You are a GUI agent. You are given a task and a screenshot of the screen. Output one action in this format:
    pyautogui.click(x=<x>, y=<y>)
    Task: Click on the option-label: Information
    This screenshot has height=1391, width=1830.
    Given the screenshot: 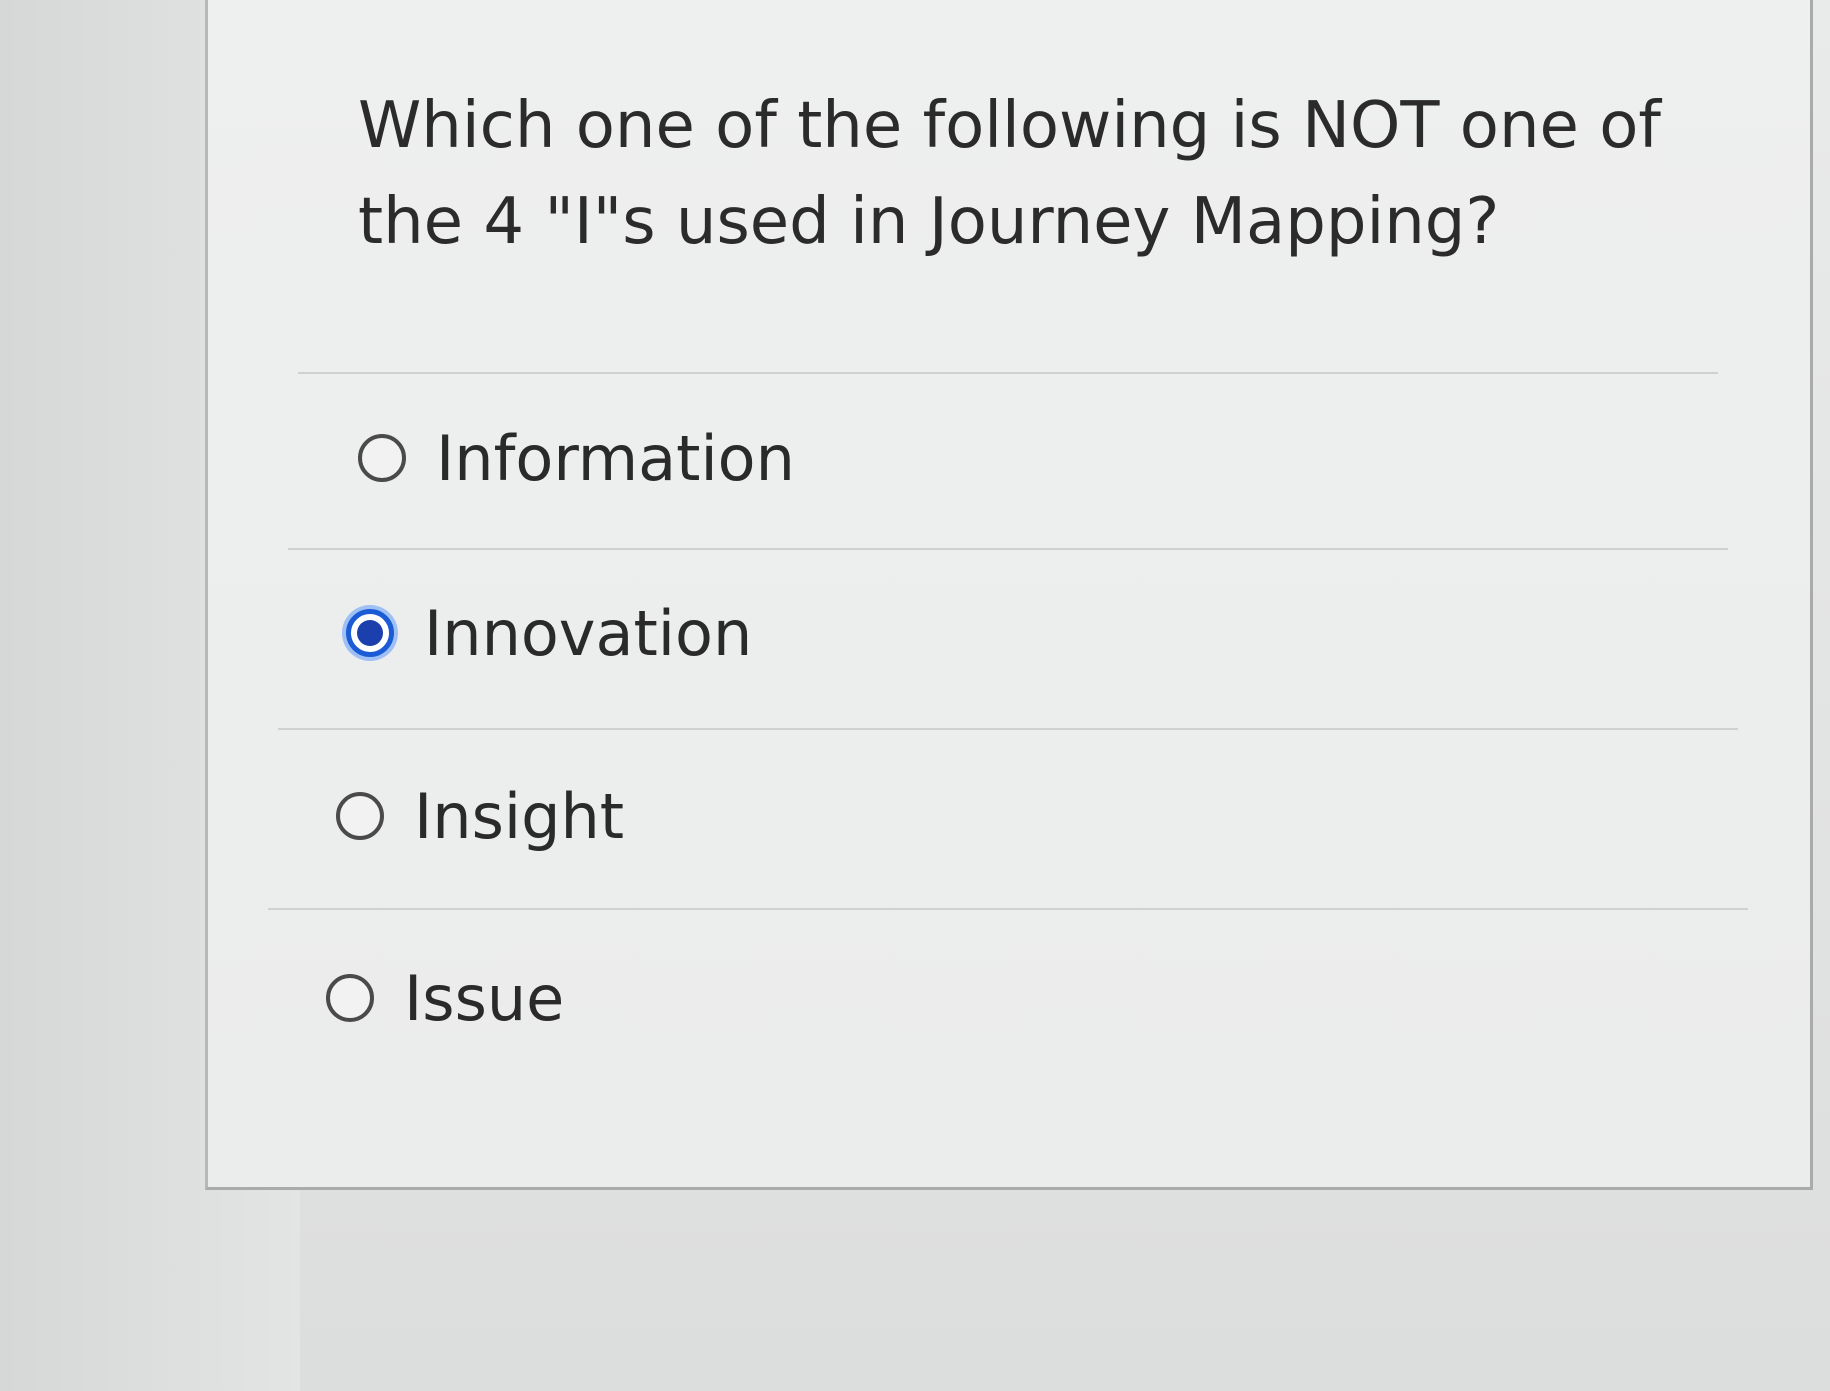 What is the action you would take?
    pyautogui.click(x=615, y=458)
    